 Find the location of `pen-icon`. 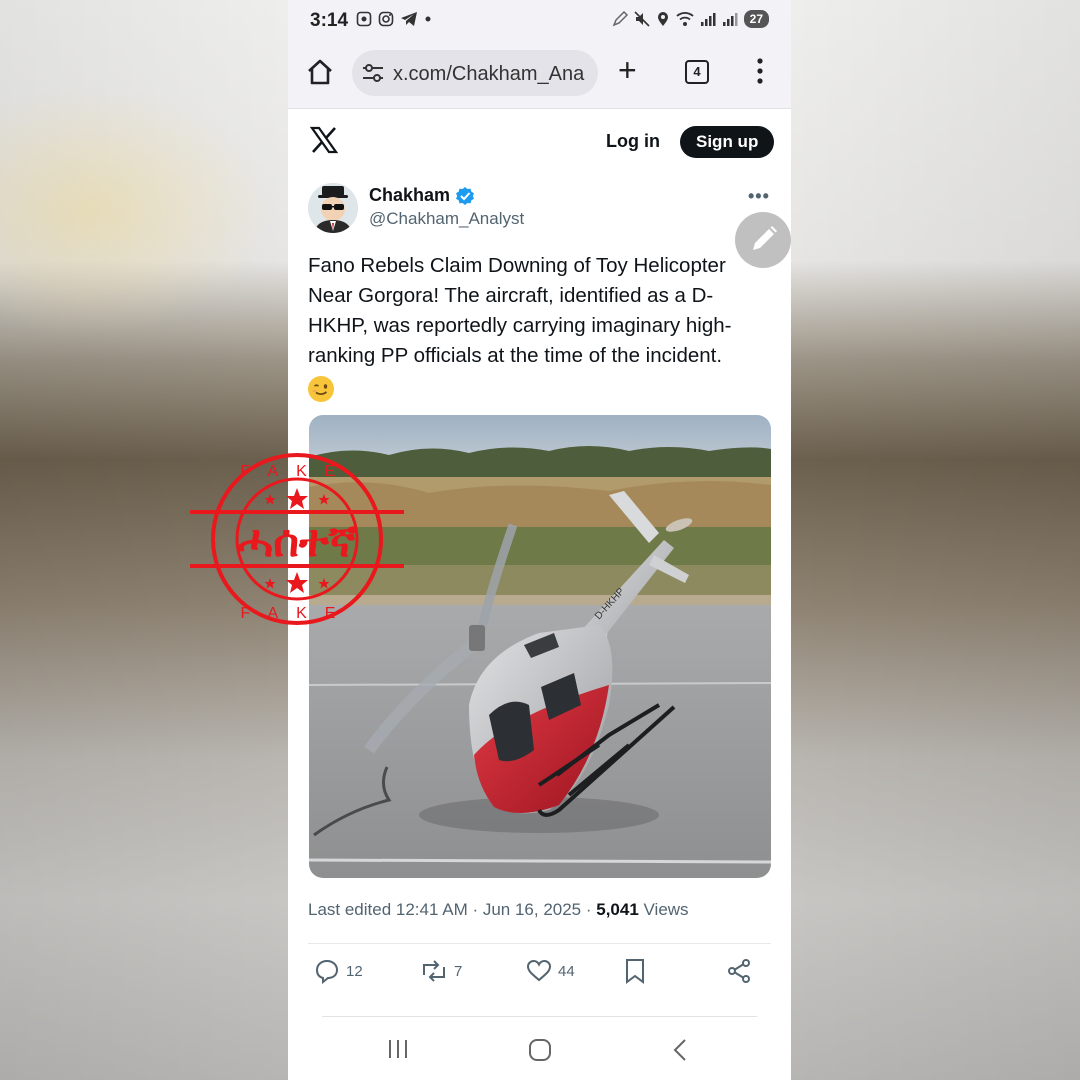

pen-icon is located at coordinates (620, 19).